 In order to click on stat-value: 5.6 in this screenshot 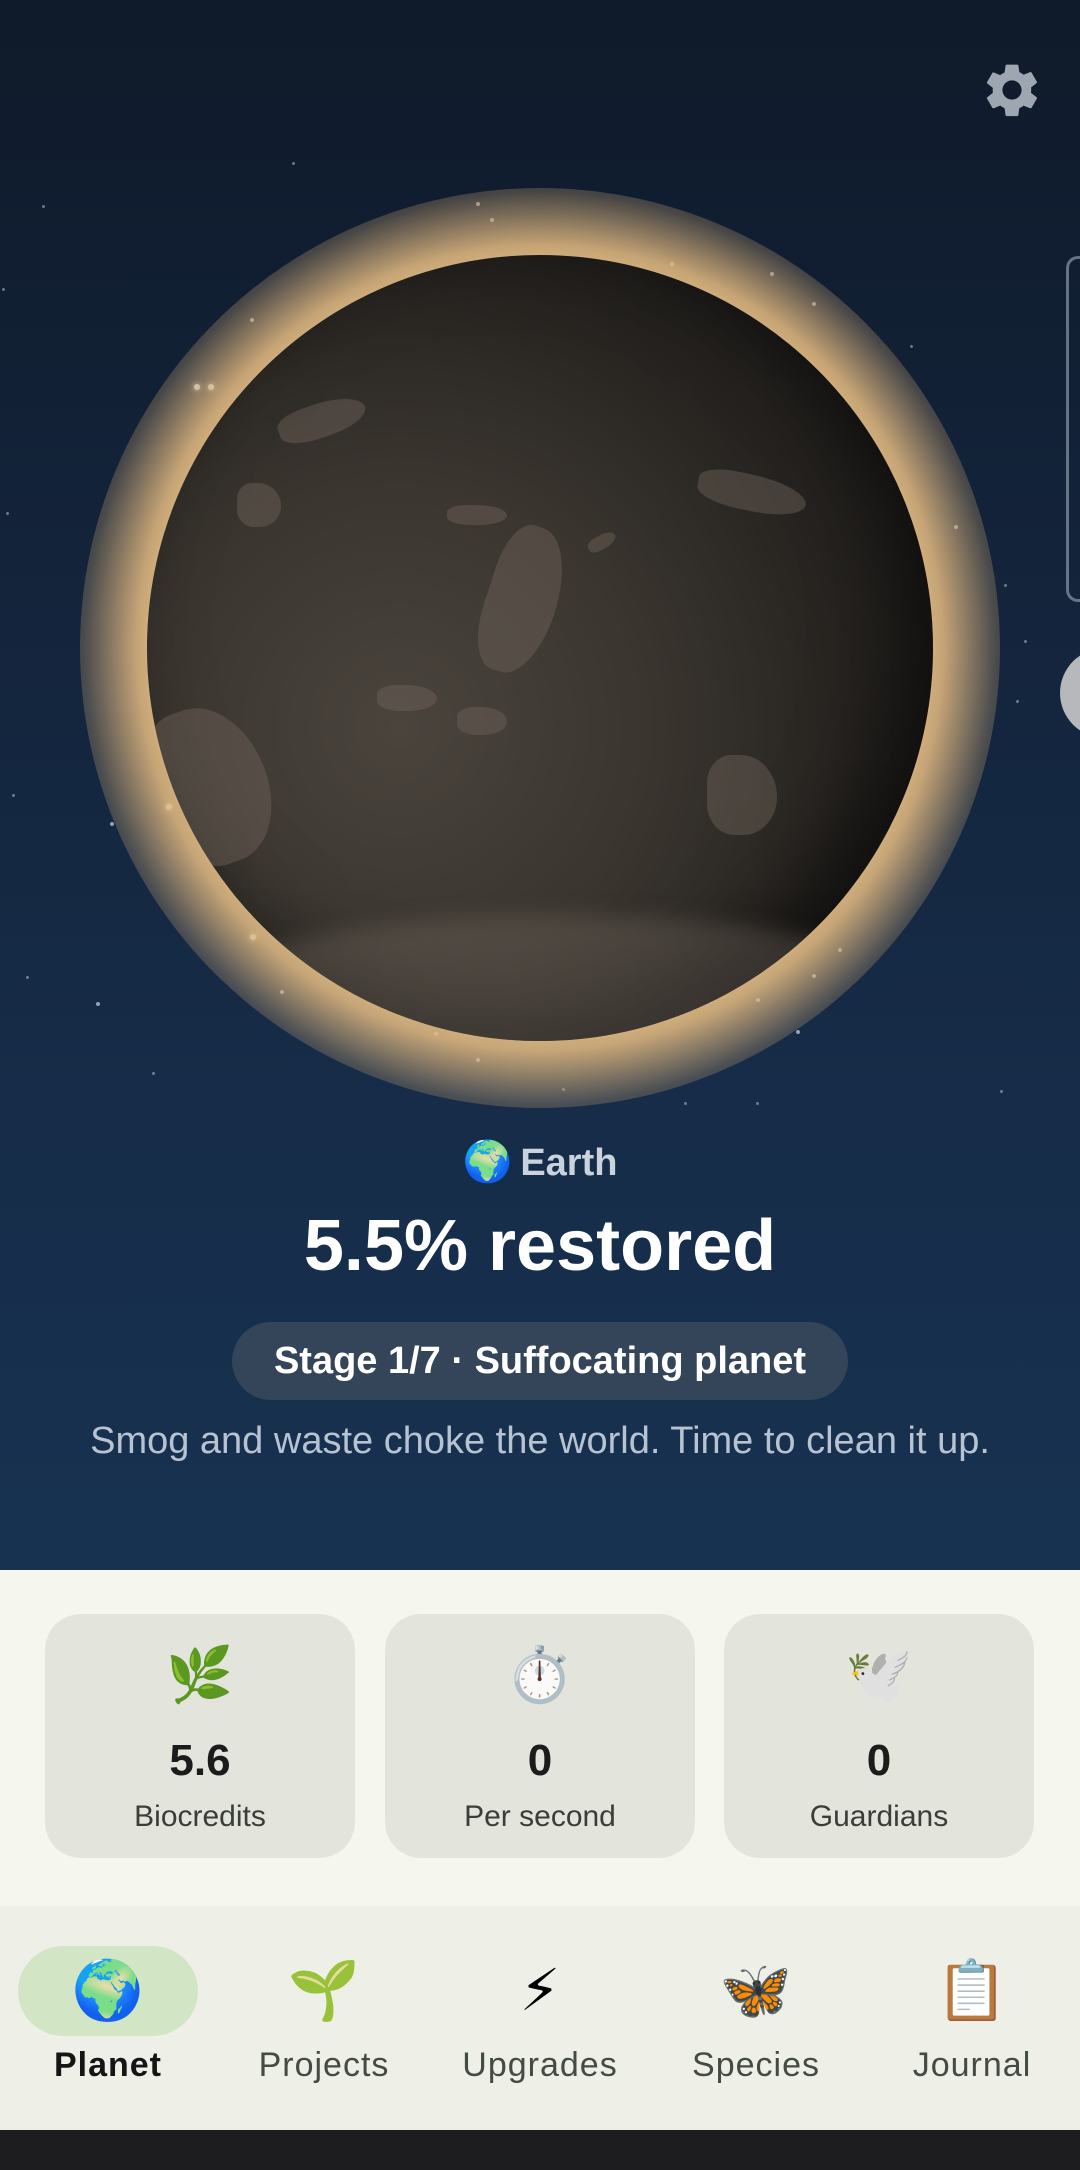, I will do `click(200, 1760)`.